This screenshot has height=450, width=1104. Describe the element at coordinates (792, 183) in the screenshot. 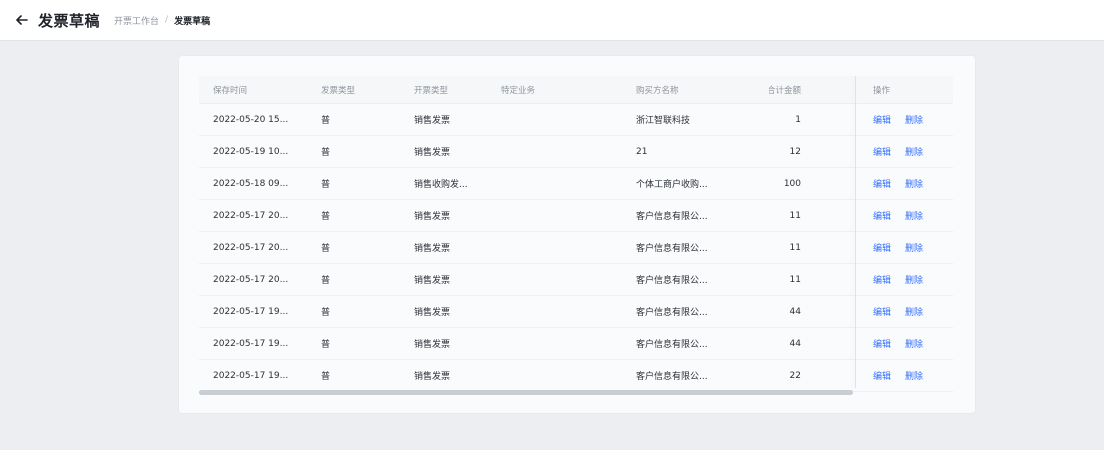

I see `cell-total-amount: 100` at that location.